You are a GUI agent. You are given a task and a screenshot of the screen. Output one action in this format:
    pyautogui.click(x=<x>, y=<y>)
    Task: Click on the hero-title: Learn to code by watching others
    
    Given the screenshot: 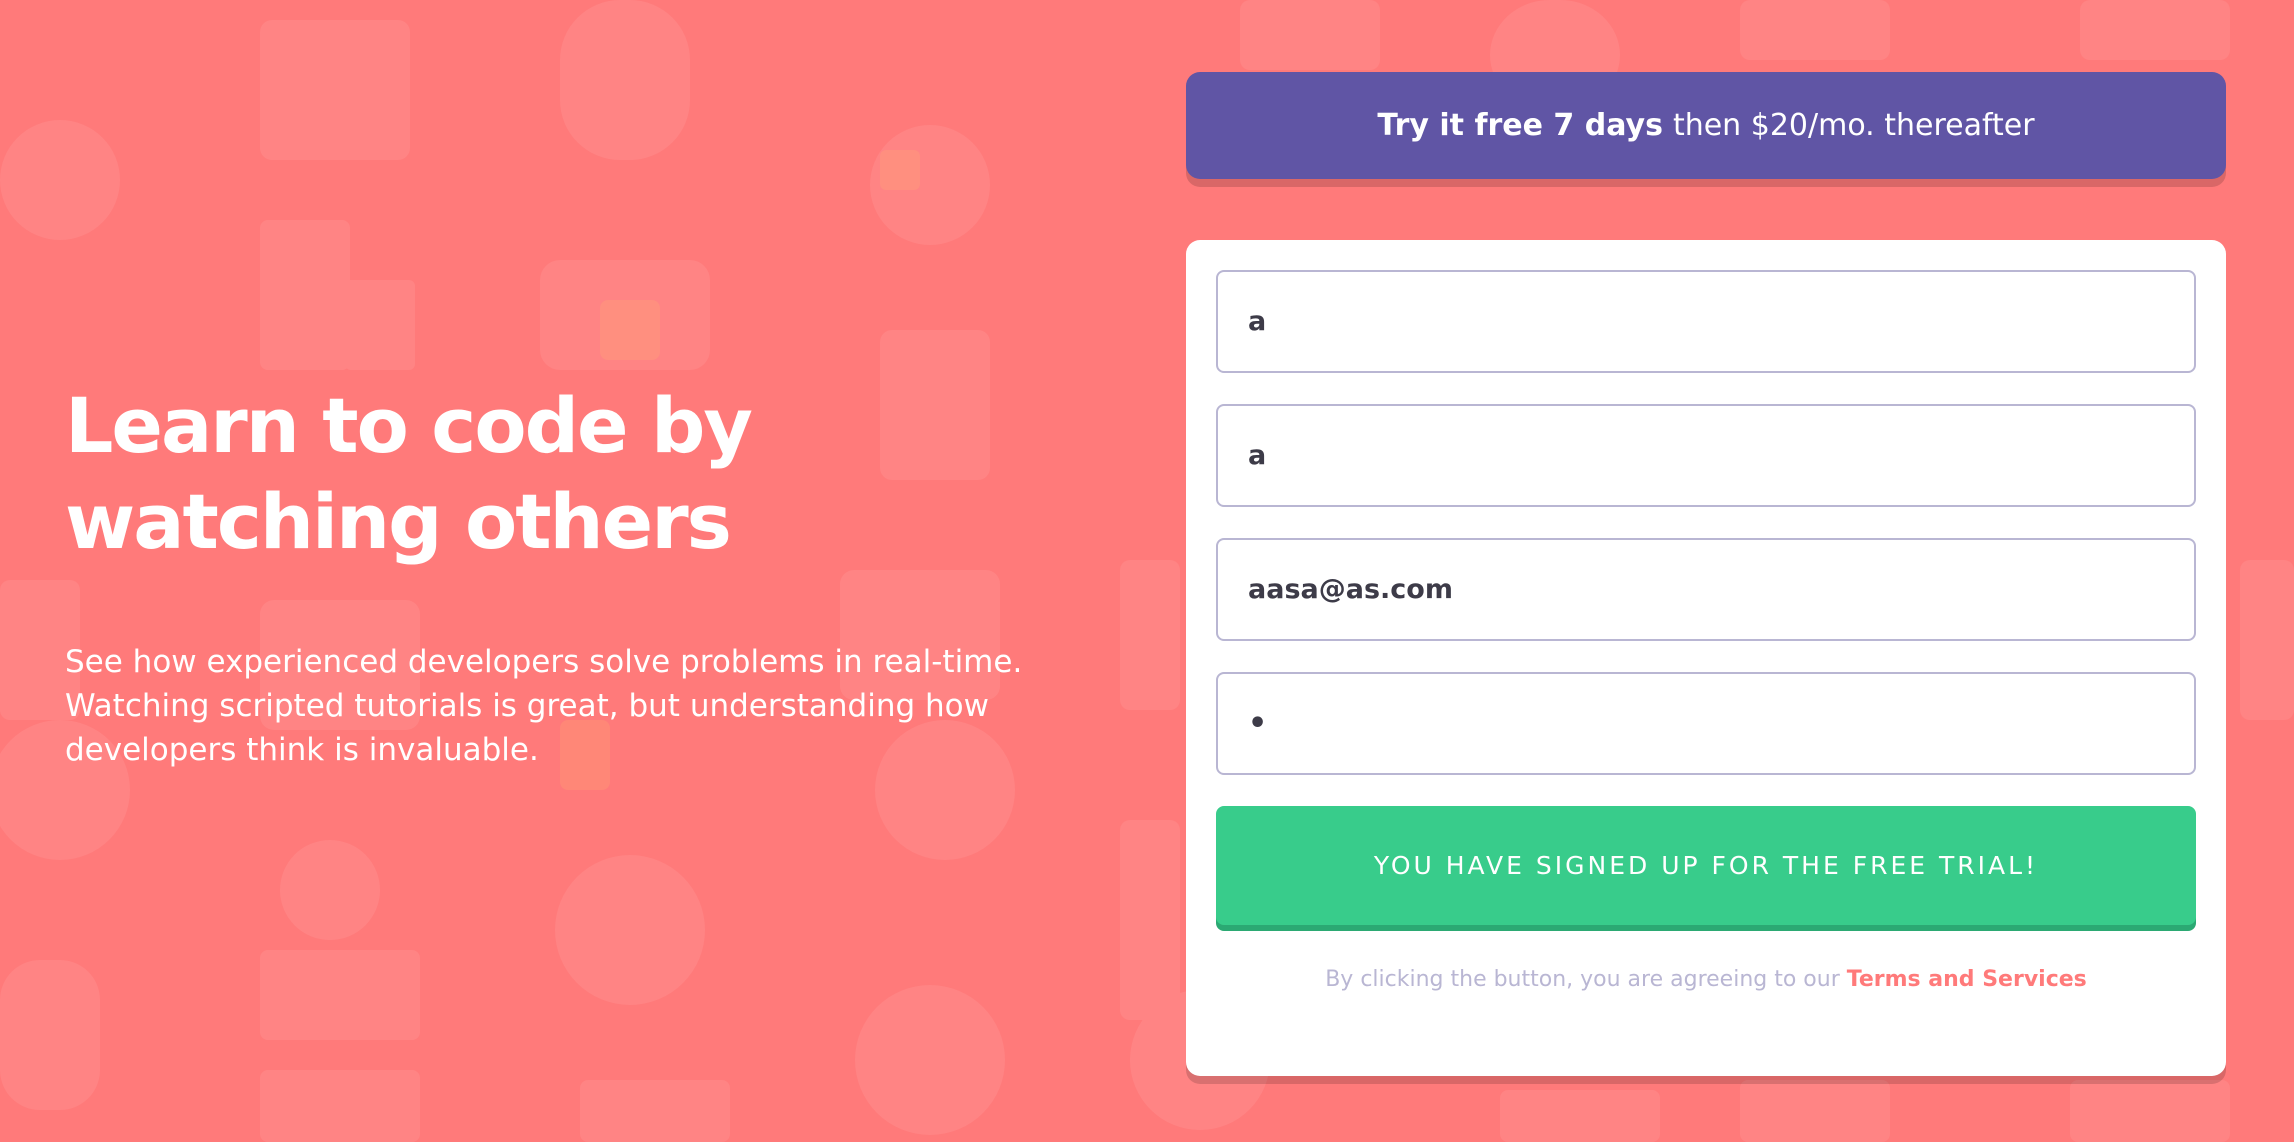 What is the action you would take?
    pyautogui.click(x=445, y=474)
    